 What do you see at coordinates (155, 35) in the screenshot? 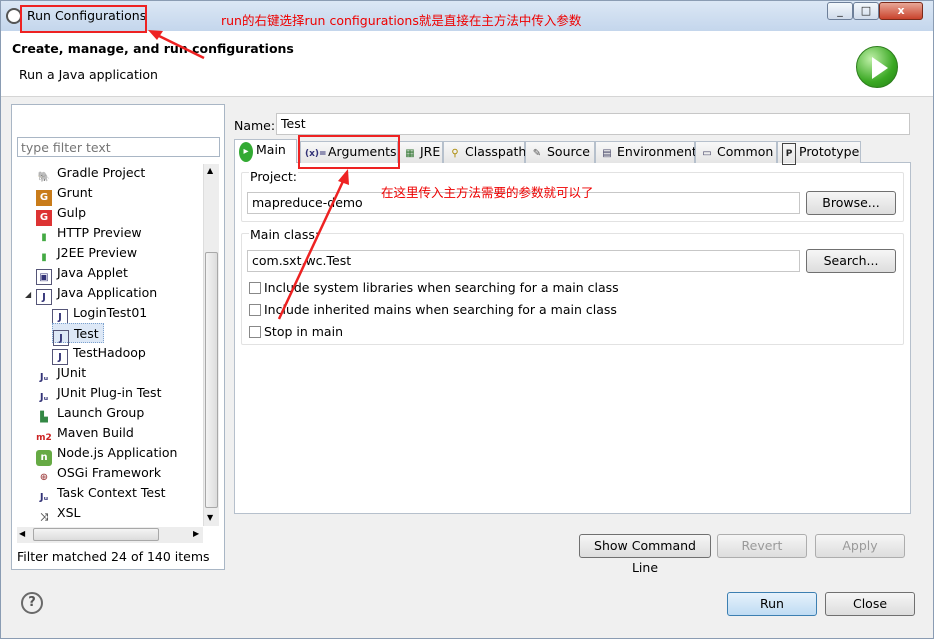
I see `annotation-arrowhead-top` at bounding box center [155, 35].